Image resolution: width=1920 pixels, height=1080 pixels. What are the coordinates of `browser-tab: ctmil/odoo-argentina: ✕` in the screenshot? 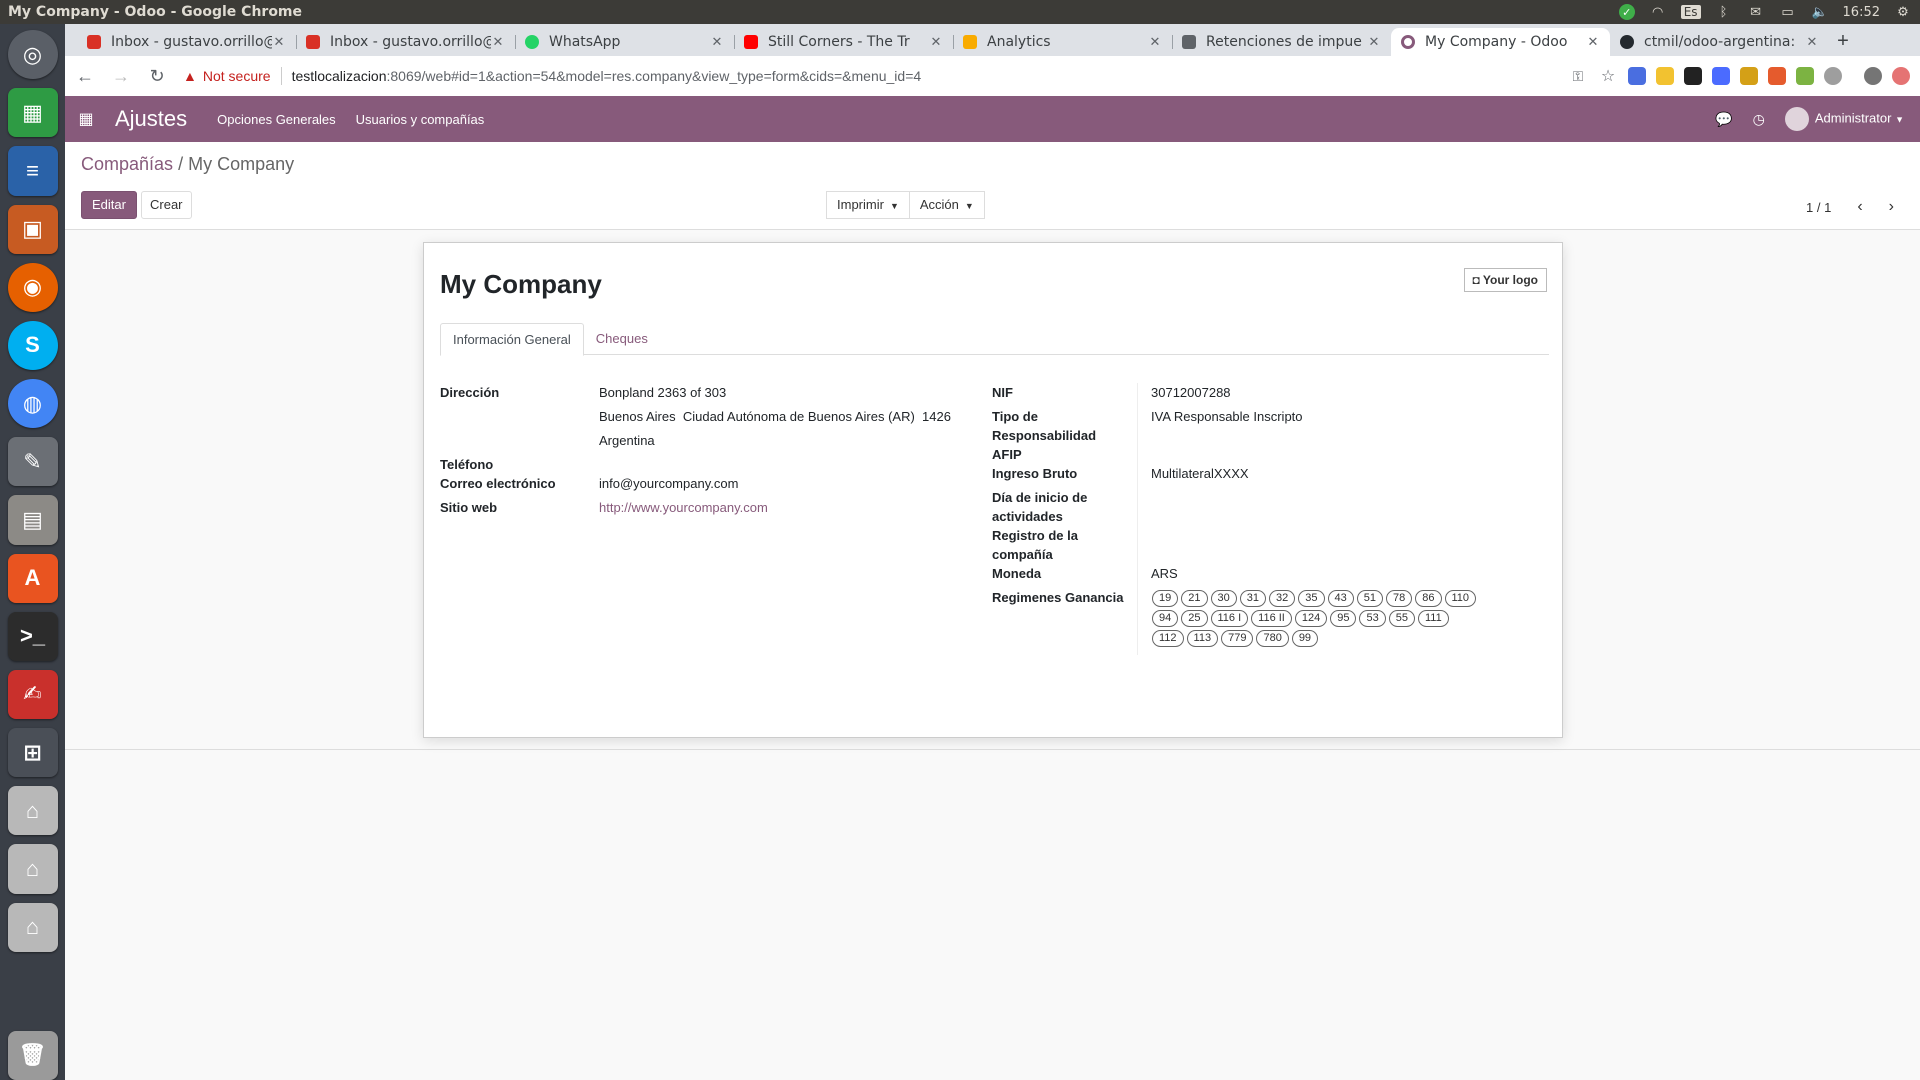 It's located at (1719, 42).